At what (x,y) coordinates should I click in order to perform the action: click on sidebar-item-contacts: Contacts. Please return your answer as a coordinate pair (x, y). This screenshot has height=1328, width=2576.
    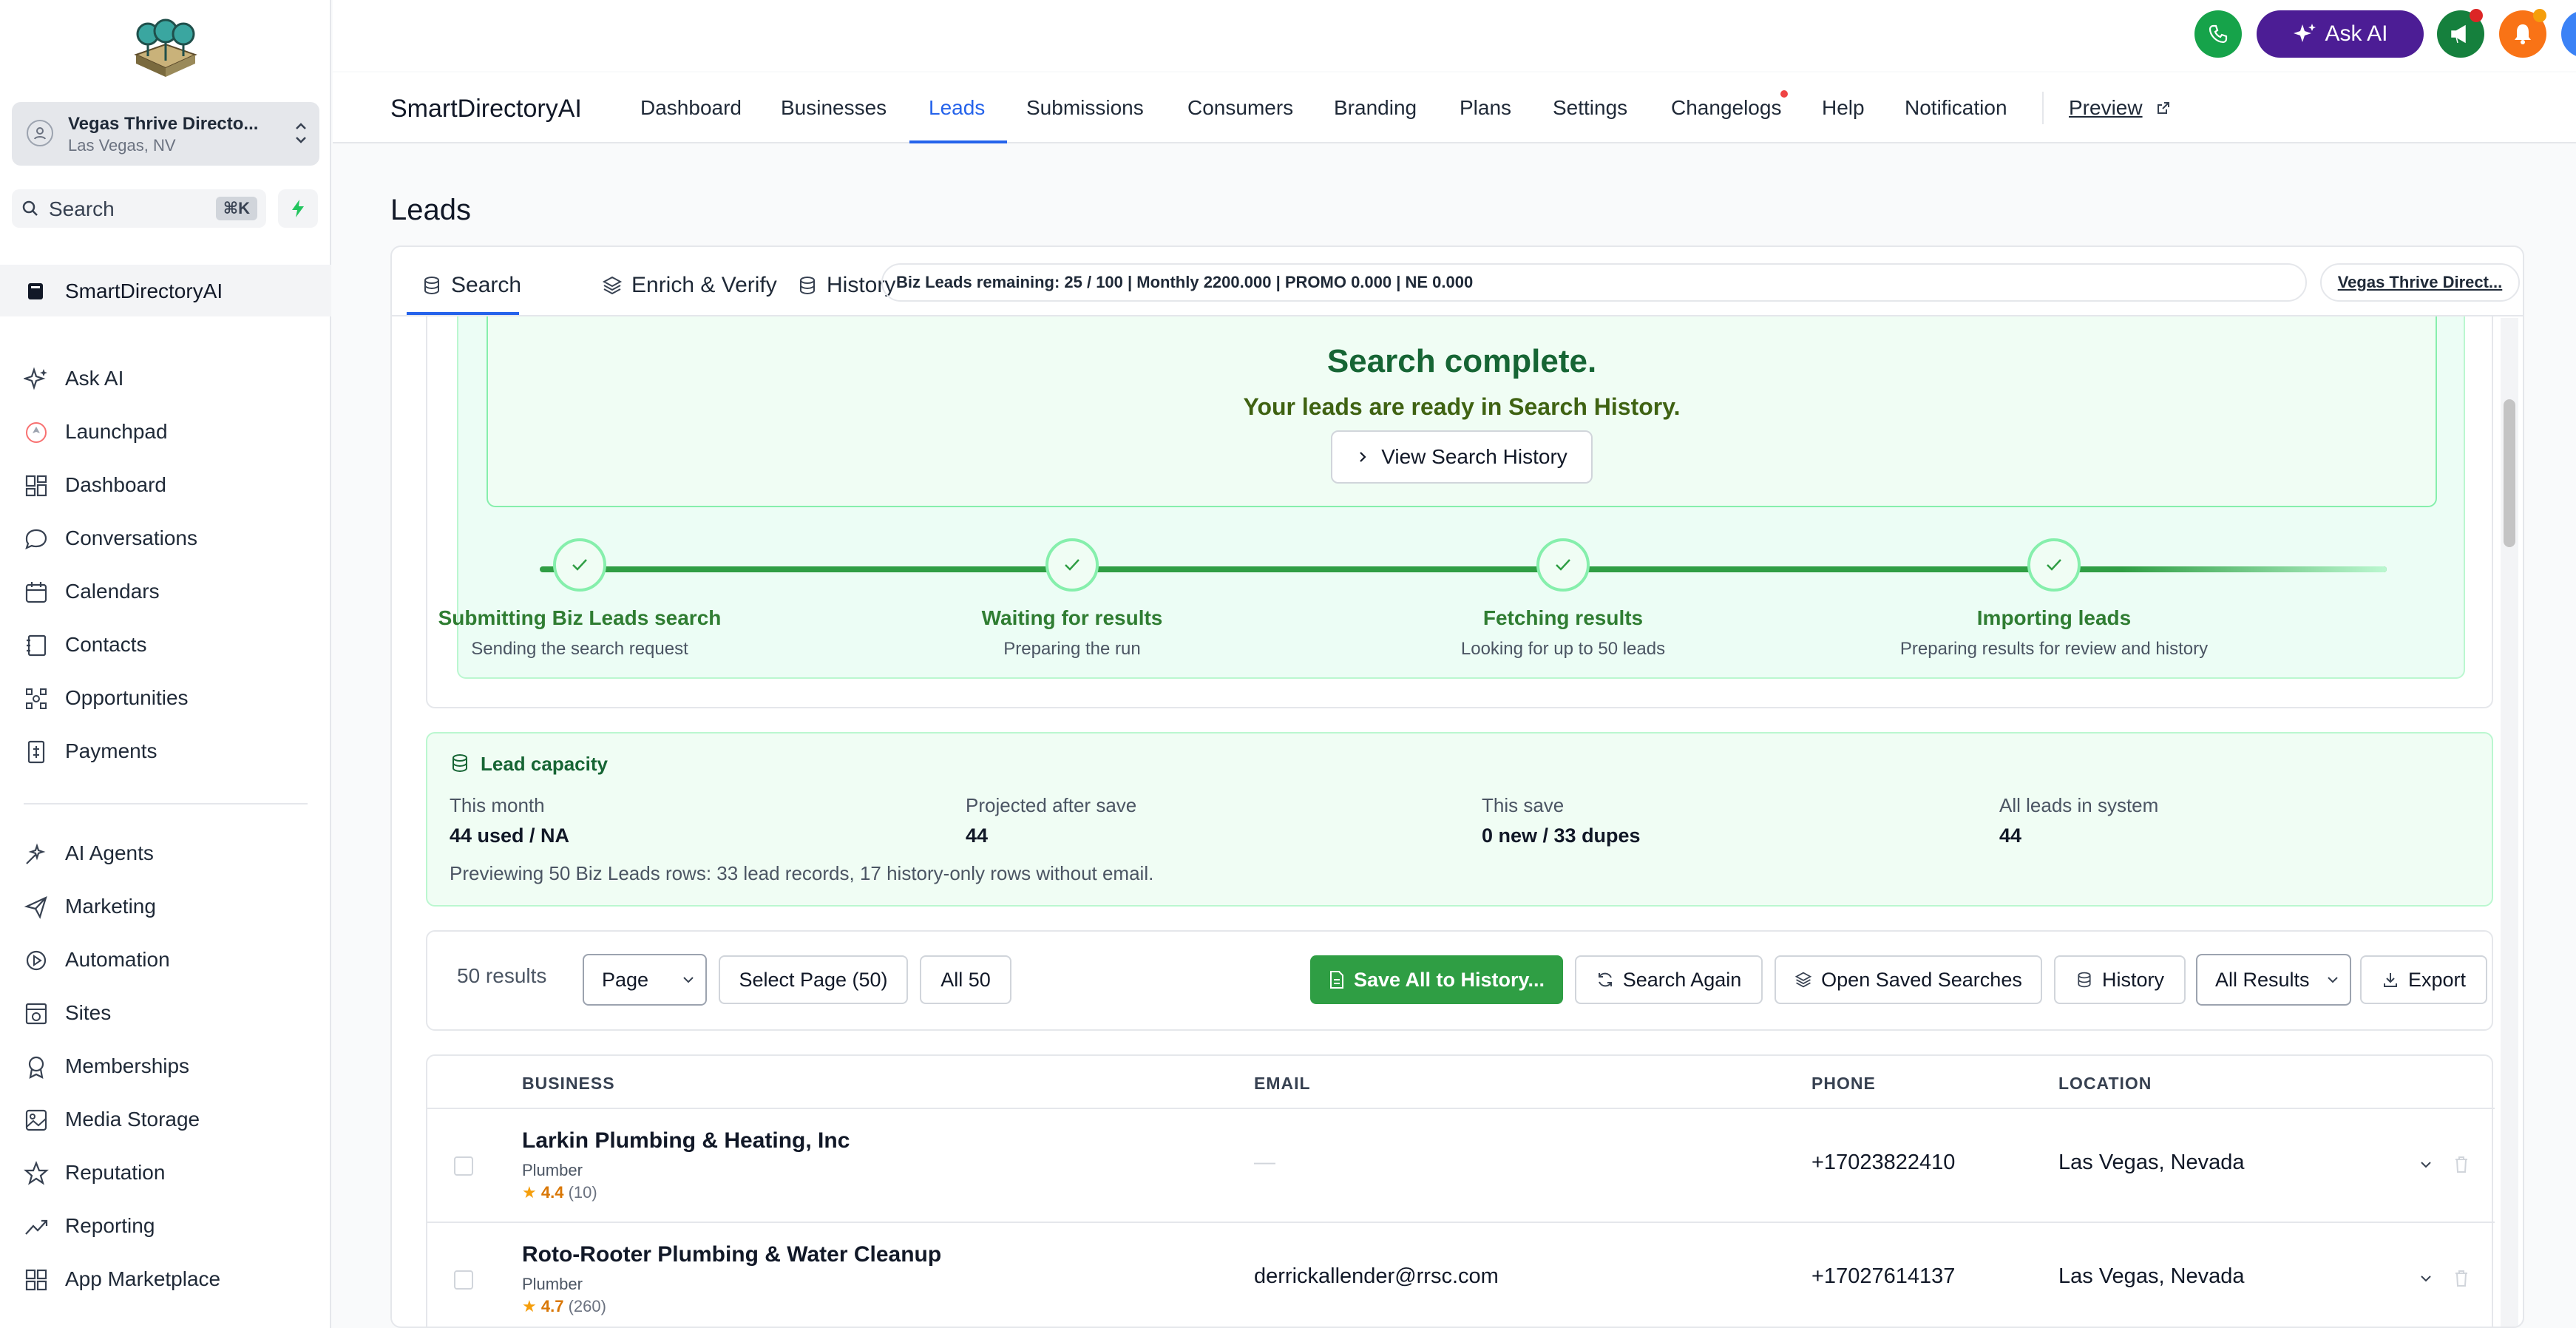
    Looking at the image, I should click on (165, 645).